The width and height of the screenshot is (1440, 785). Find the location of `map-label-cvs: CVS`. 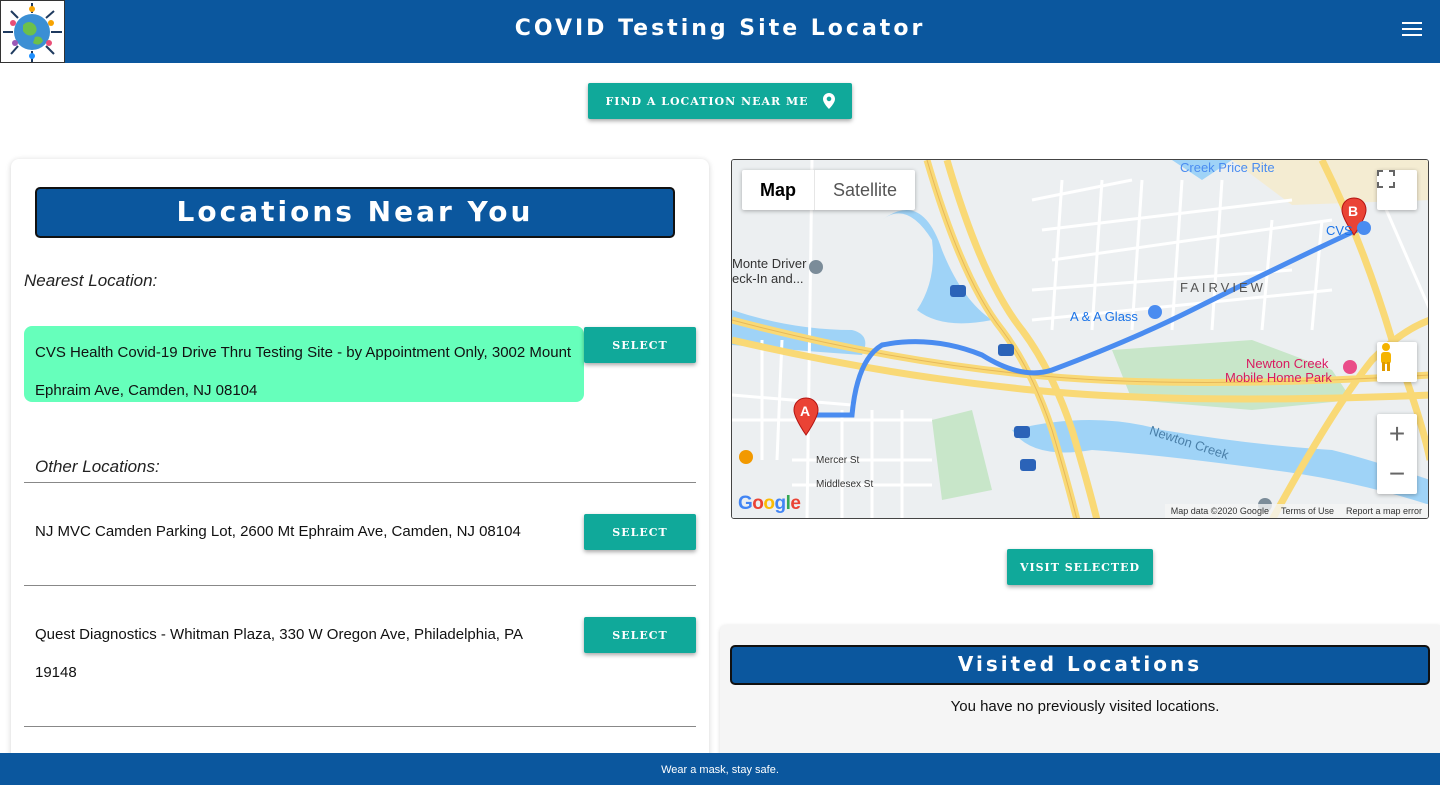

map-label-cvs: CVS is located at coordinates (1339, 230).